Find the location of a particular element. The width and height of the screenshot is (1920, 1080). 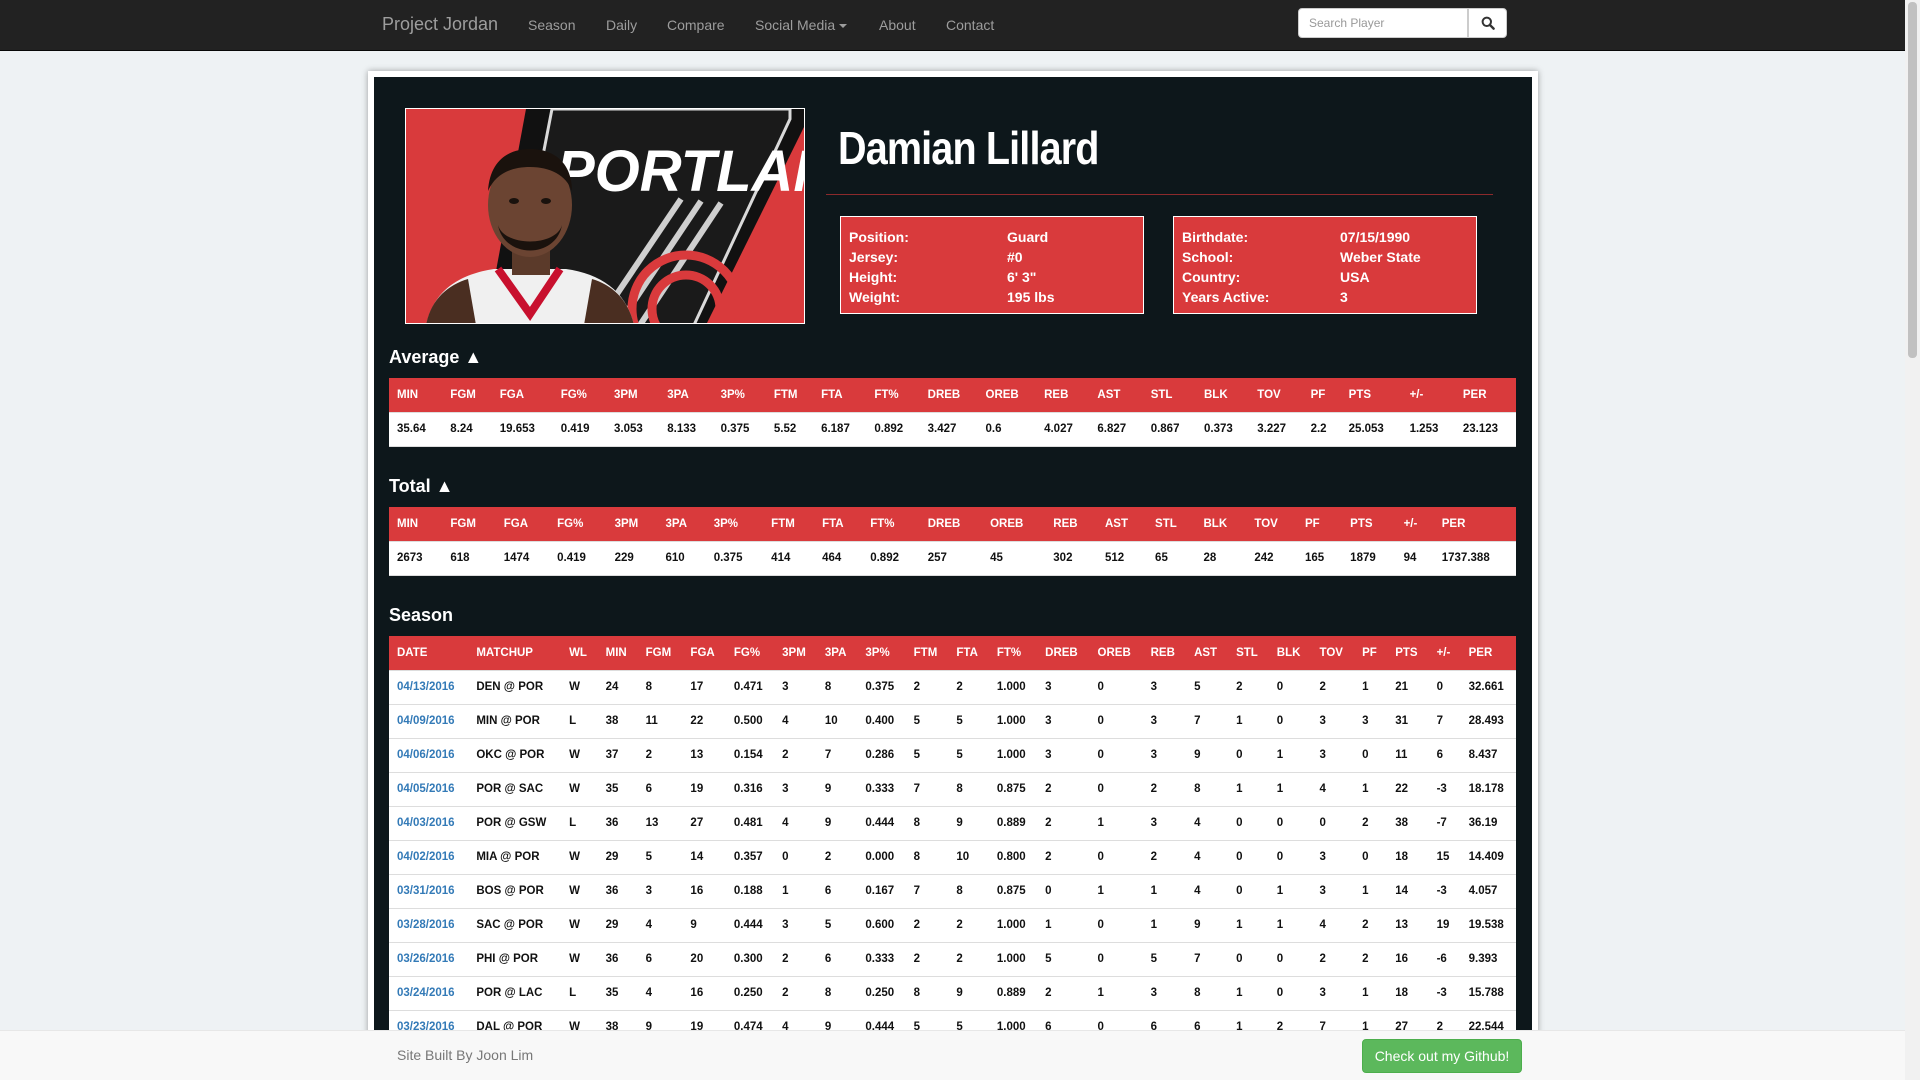

stat-cell-matchup: BOS @ POR is located at coordinates (515, 890).